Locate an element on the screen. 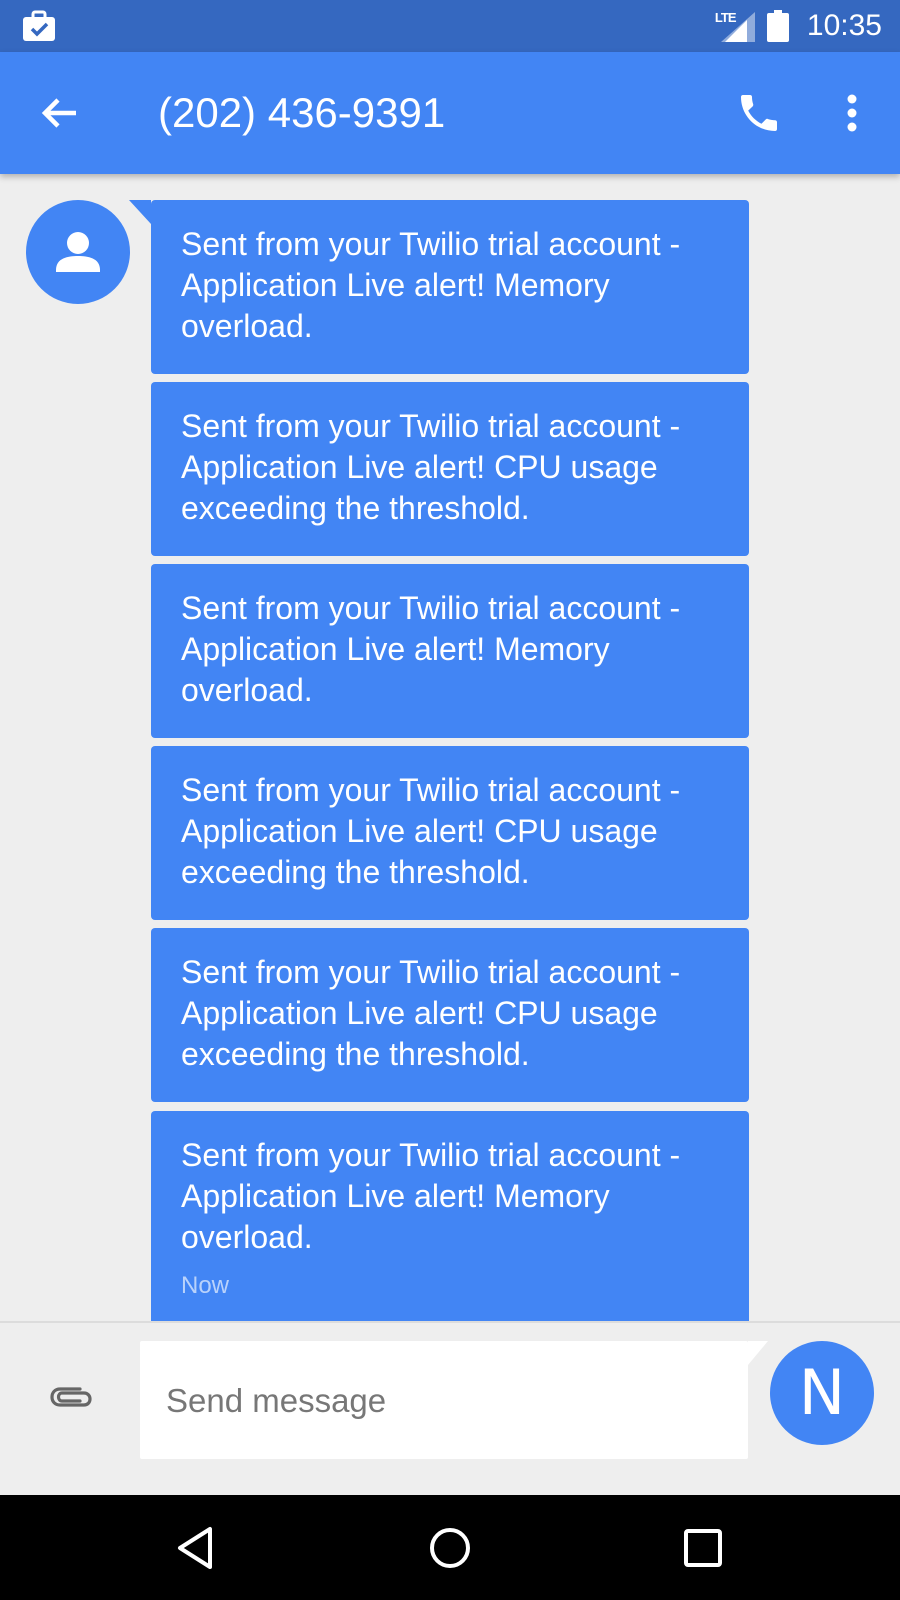  clock: 10:35 is located at coordinates (844, 25).